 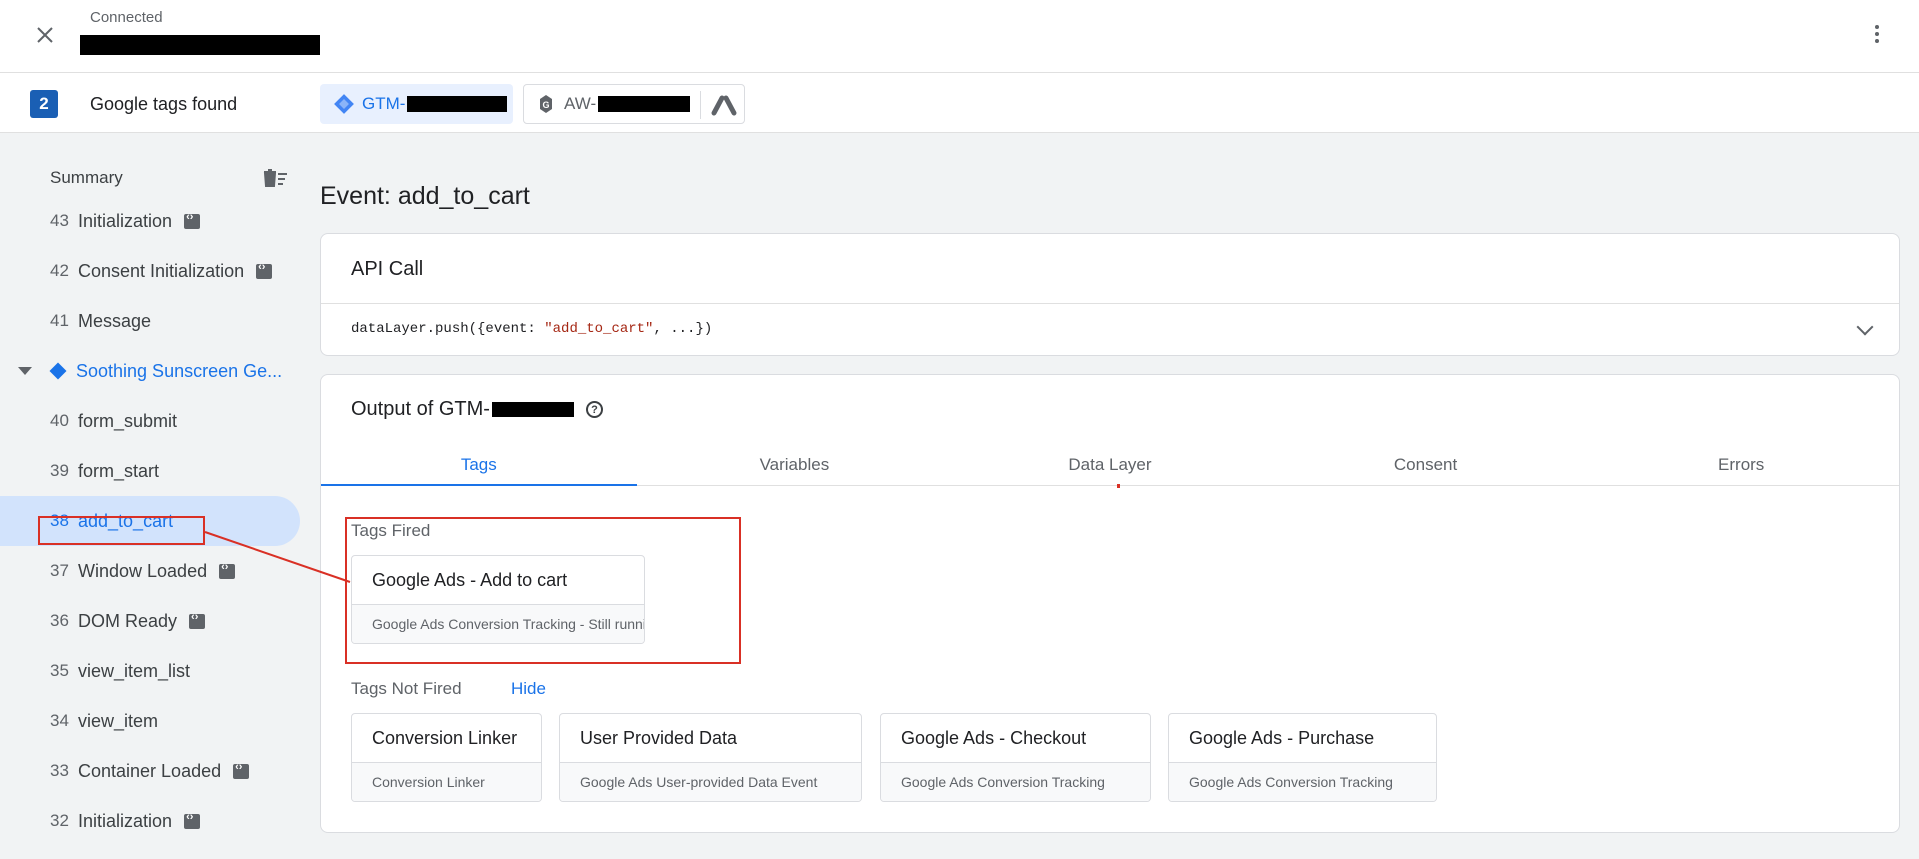 I want to click on annotation-box-sidebar, so click(x=121, y=530).